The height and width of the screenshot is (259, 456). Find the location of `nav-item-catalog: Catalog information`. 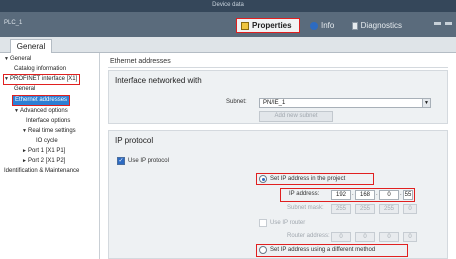

nav-item-catalog: Catalog information is located at coordinates (40, 69).